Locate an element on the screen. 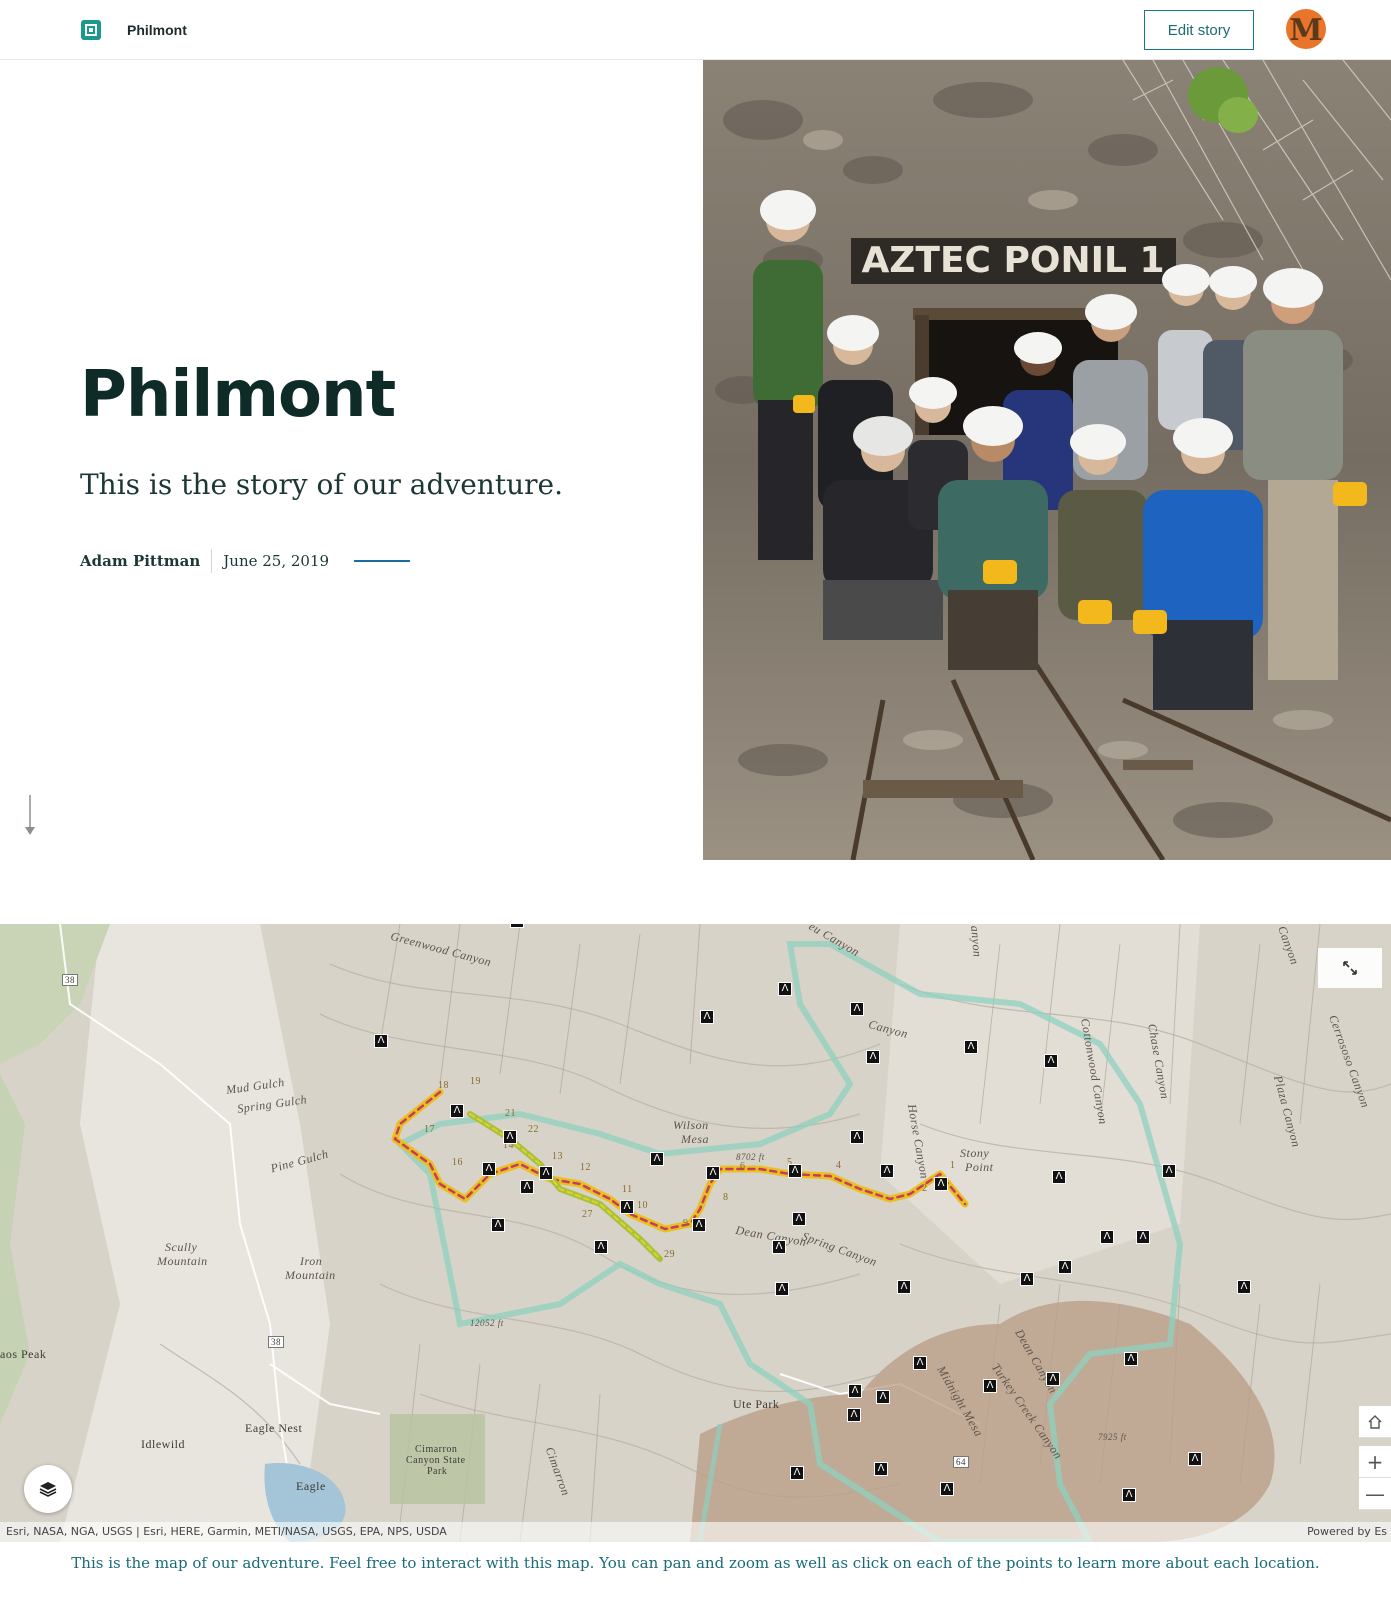  storymaps-logo-icon is located at coordinates (91, 30).